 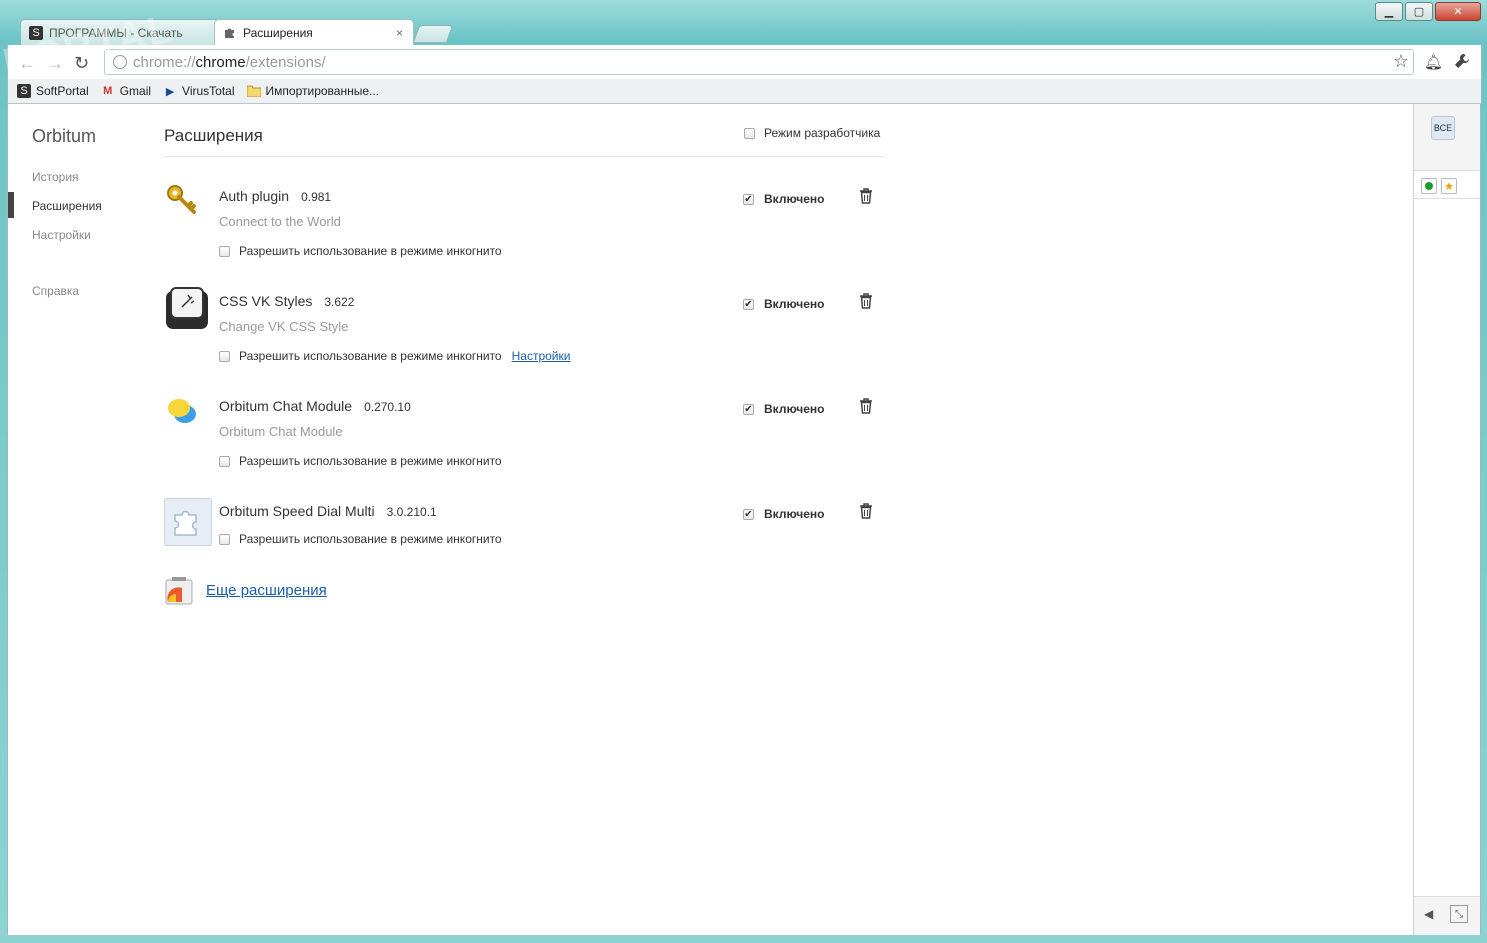 What do you see at coordinates (1459, 914) in the screenshot?
I see `expand-icon: ⤡` at bounding box center [1459, 914].